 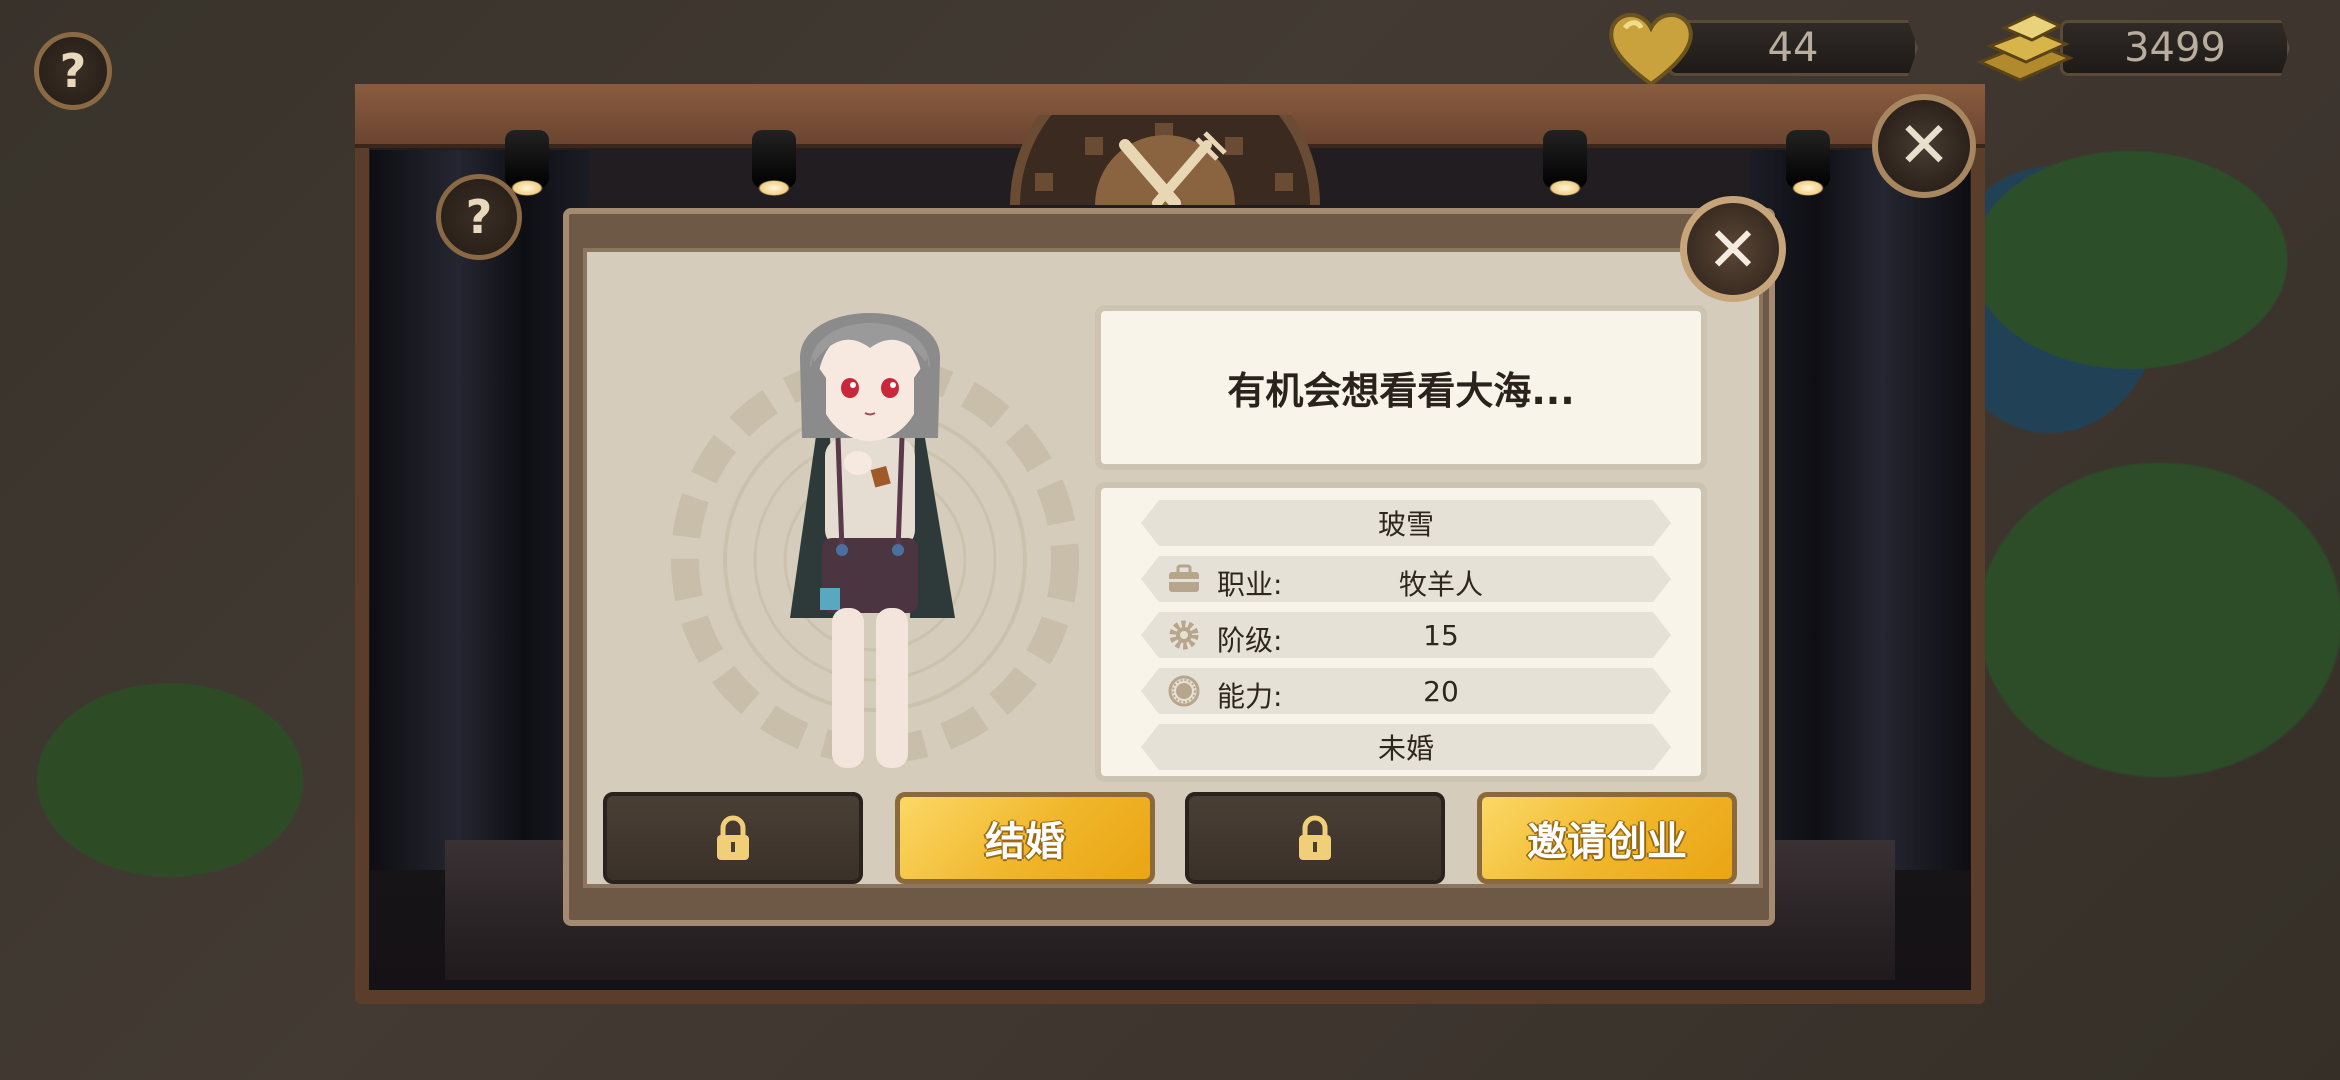 I want to click on dialog-close-button: ✕, so click(x=1733, y=249).